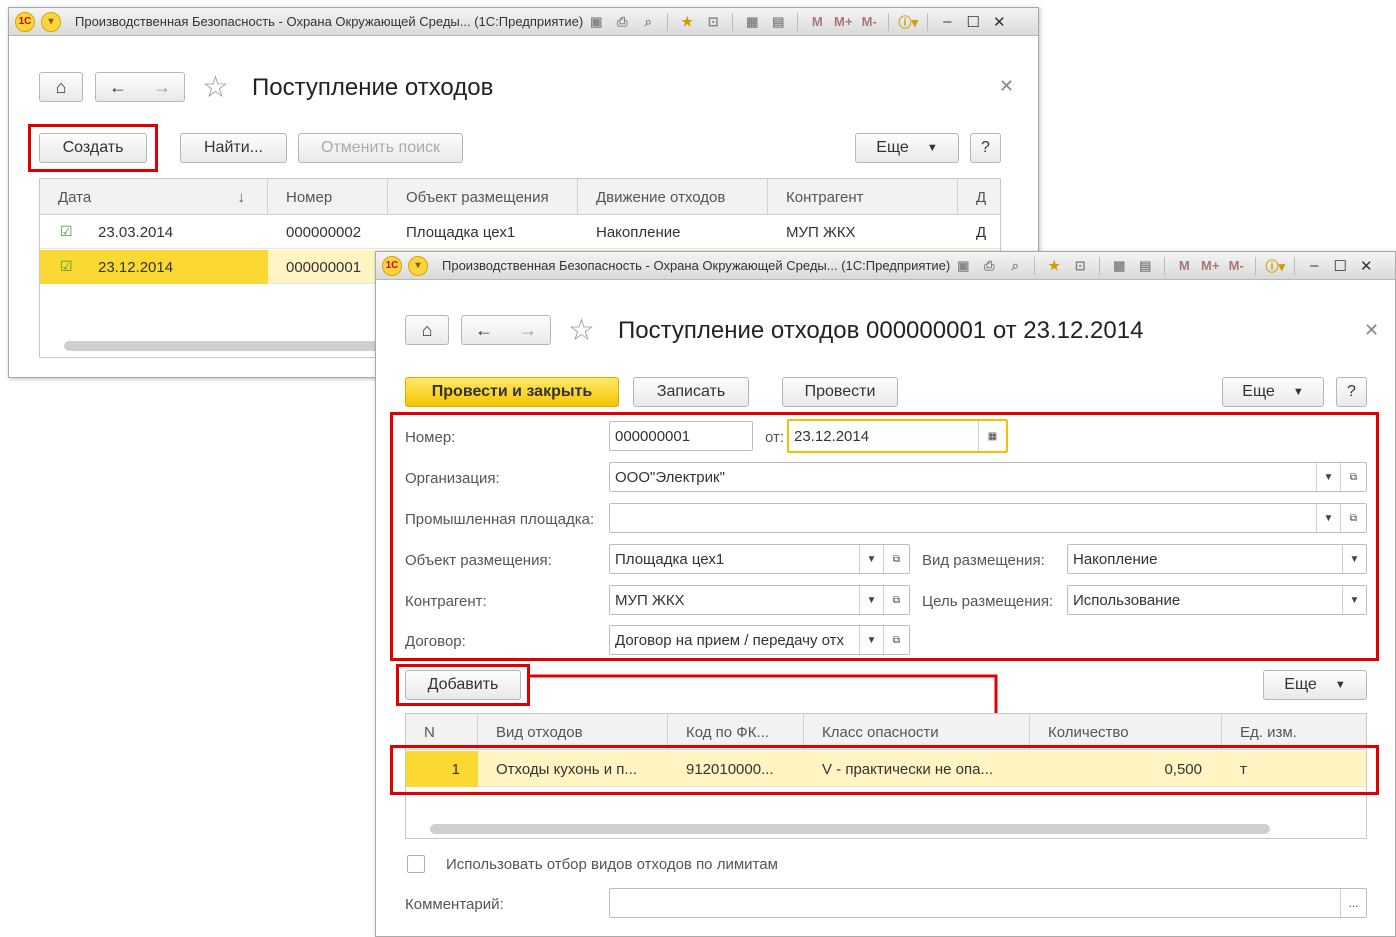 This screenshot has width=1396, height=937. Describe the element at coordinates (154, 197) in the screenshot. I see `header-date: Дата ↓` at that location.